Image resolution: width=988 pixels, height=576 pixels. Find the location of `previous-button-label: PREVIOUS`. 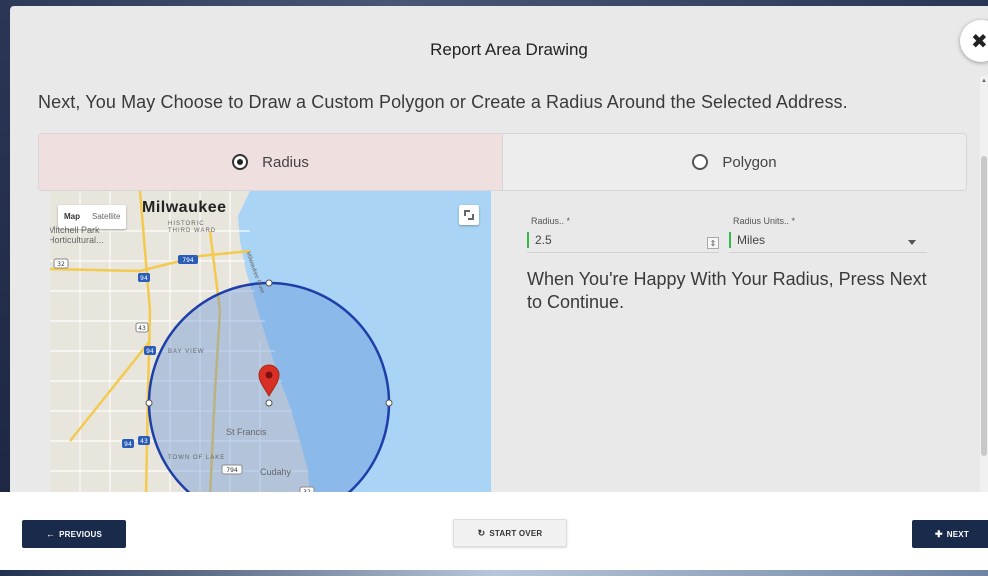

previous-button-label: PREVIOUS is located at coordinates (81, 534).